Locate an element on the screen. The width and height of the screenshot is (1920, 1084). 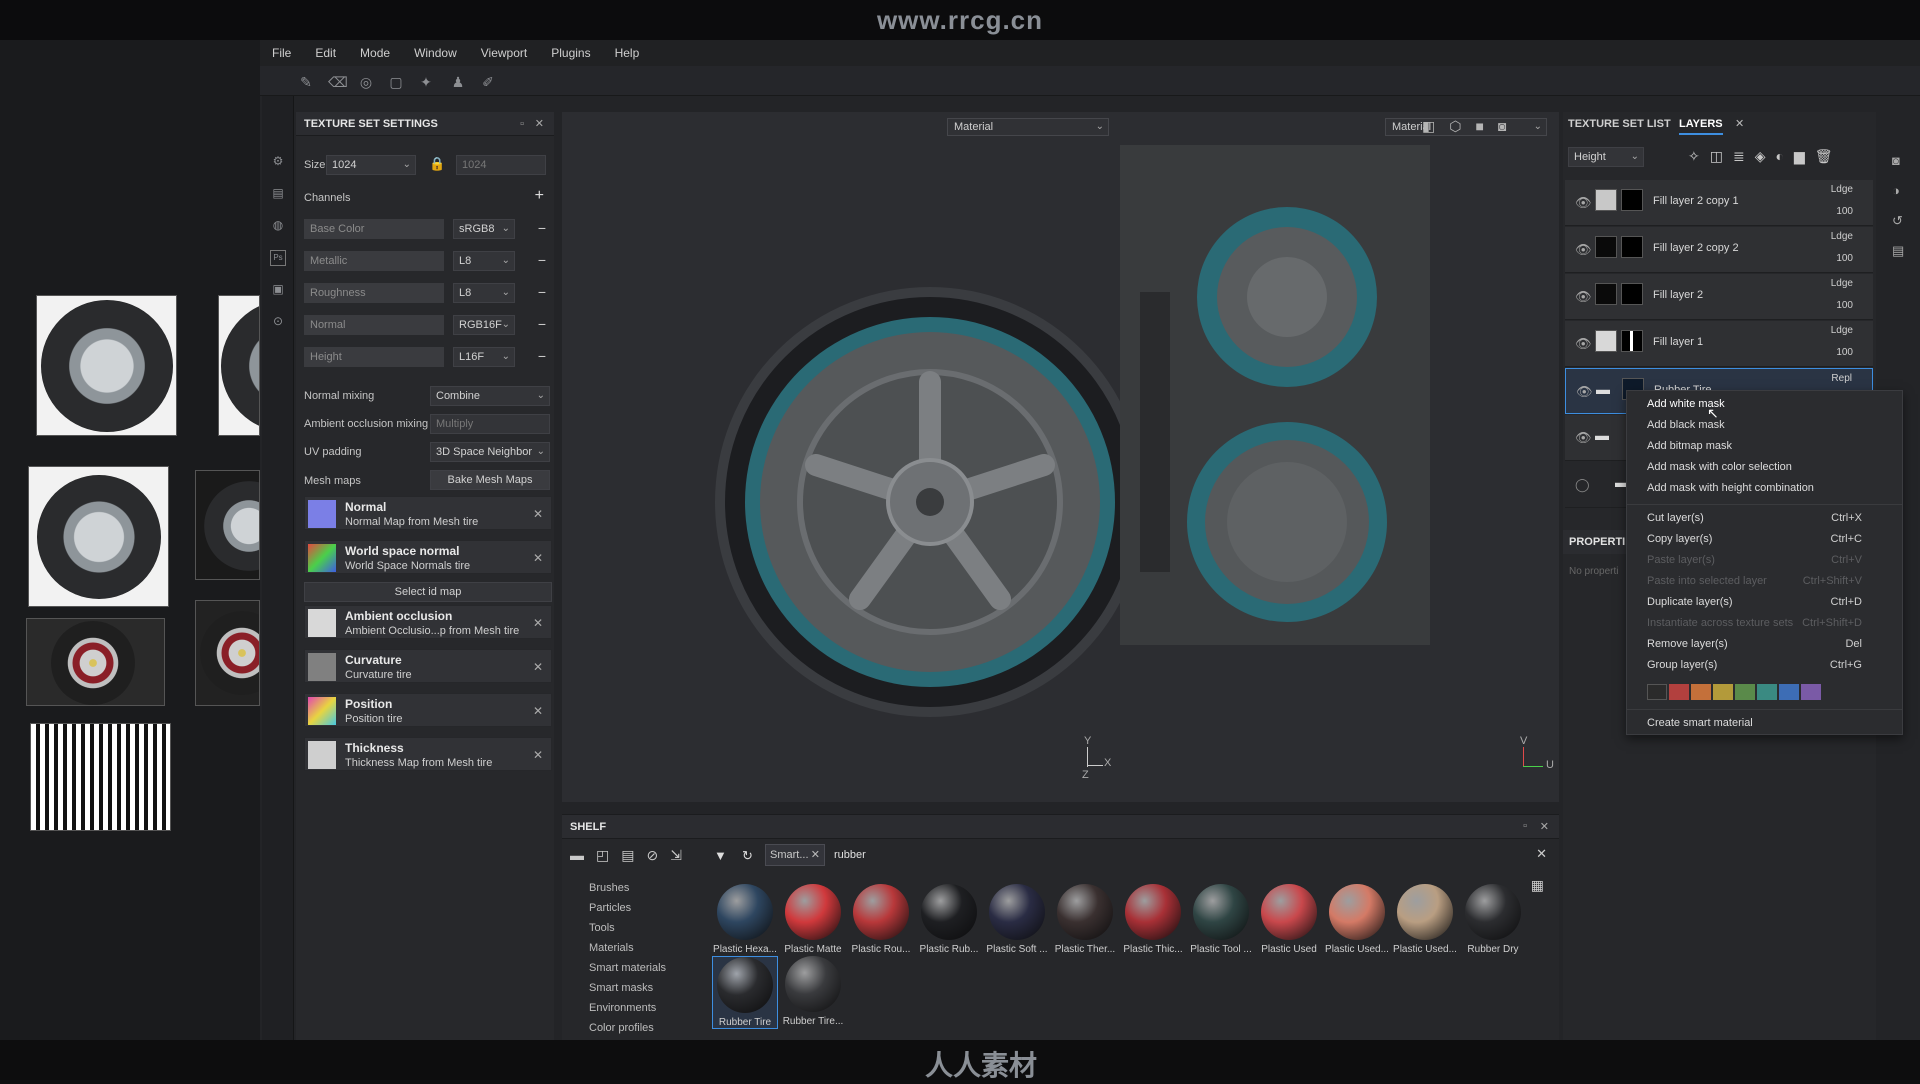
shader-icon: ◍ is located at coordinates (278, 226).